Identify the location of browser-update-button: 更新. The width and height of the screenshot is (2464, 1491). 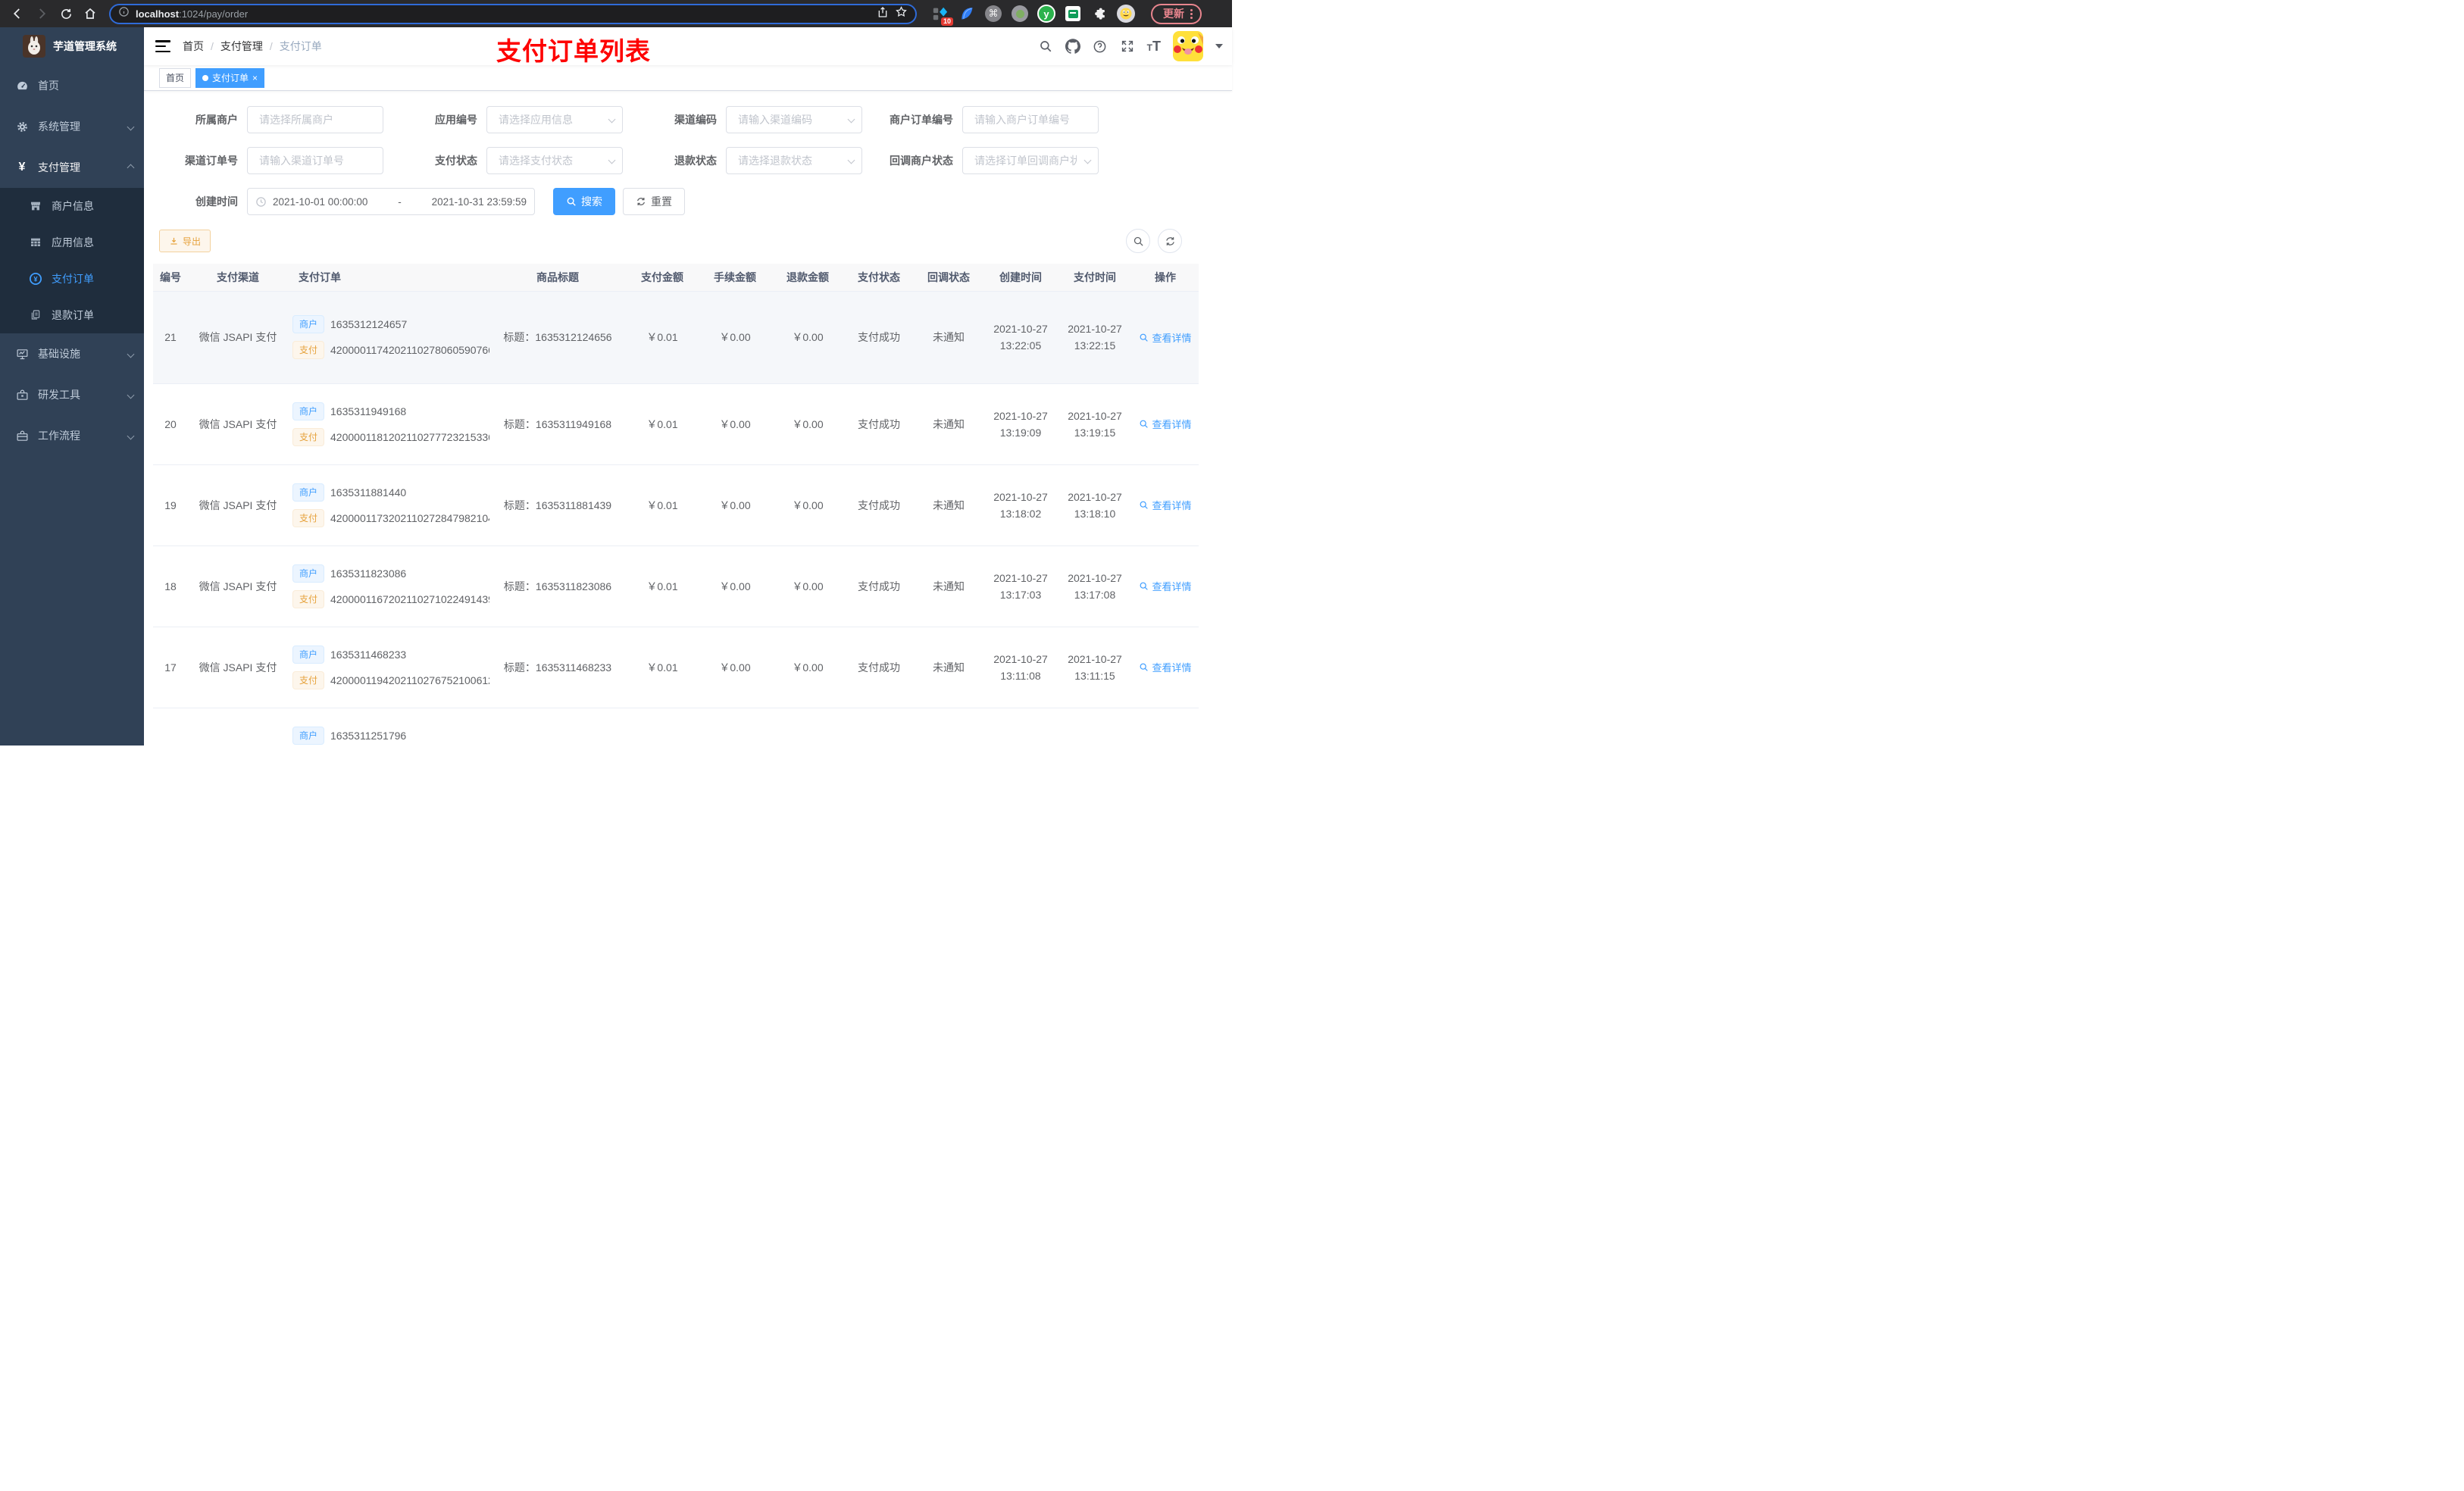
(1176, 13).